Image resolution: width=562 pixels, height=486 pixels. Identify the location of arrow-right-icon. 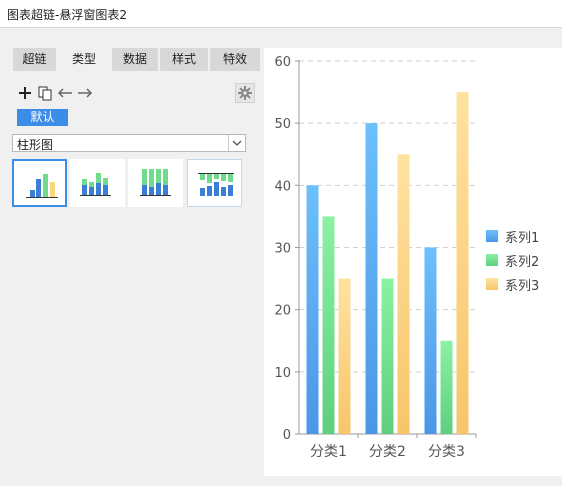
(85, 93).